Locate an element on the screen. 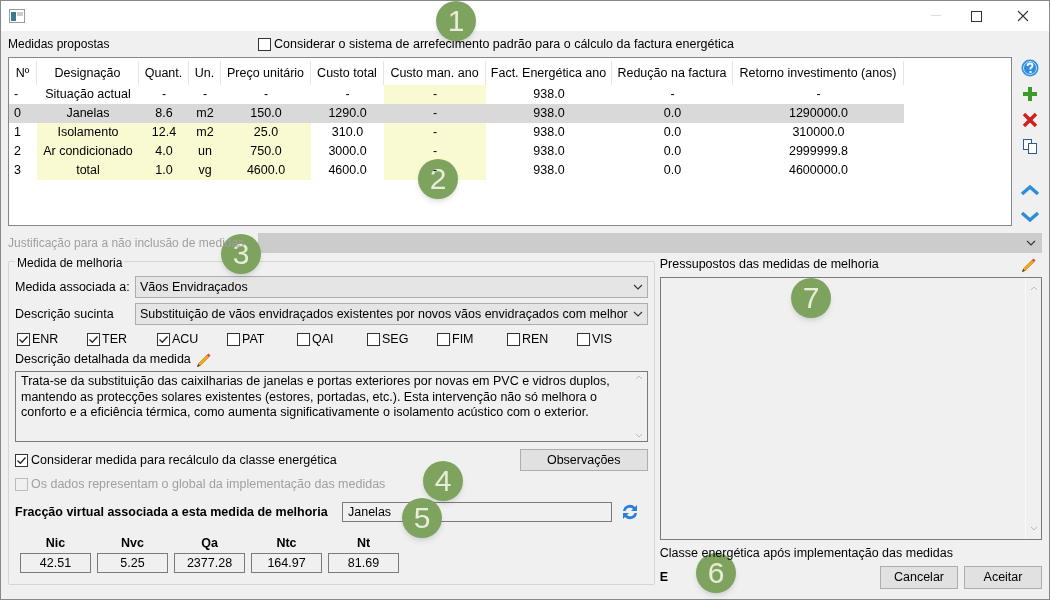  table-cell-text: 1 is located at coordinates (17, 133).